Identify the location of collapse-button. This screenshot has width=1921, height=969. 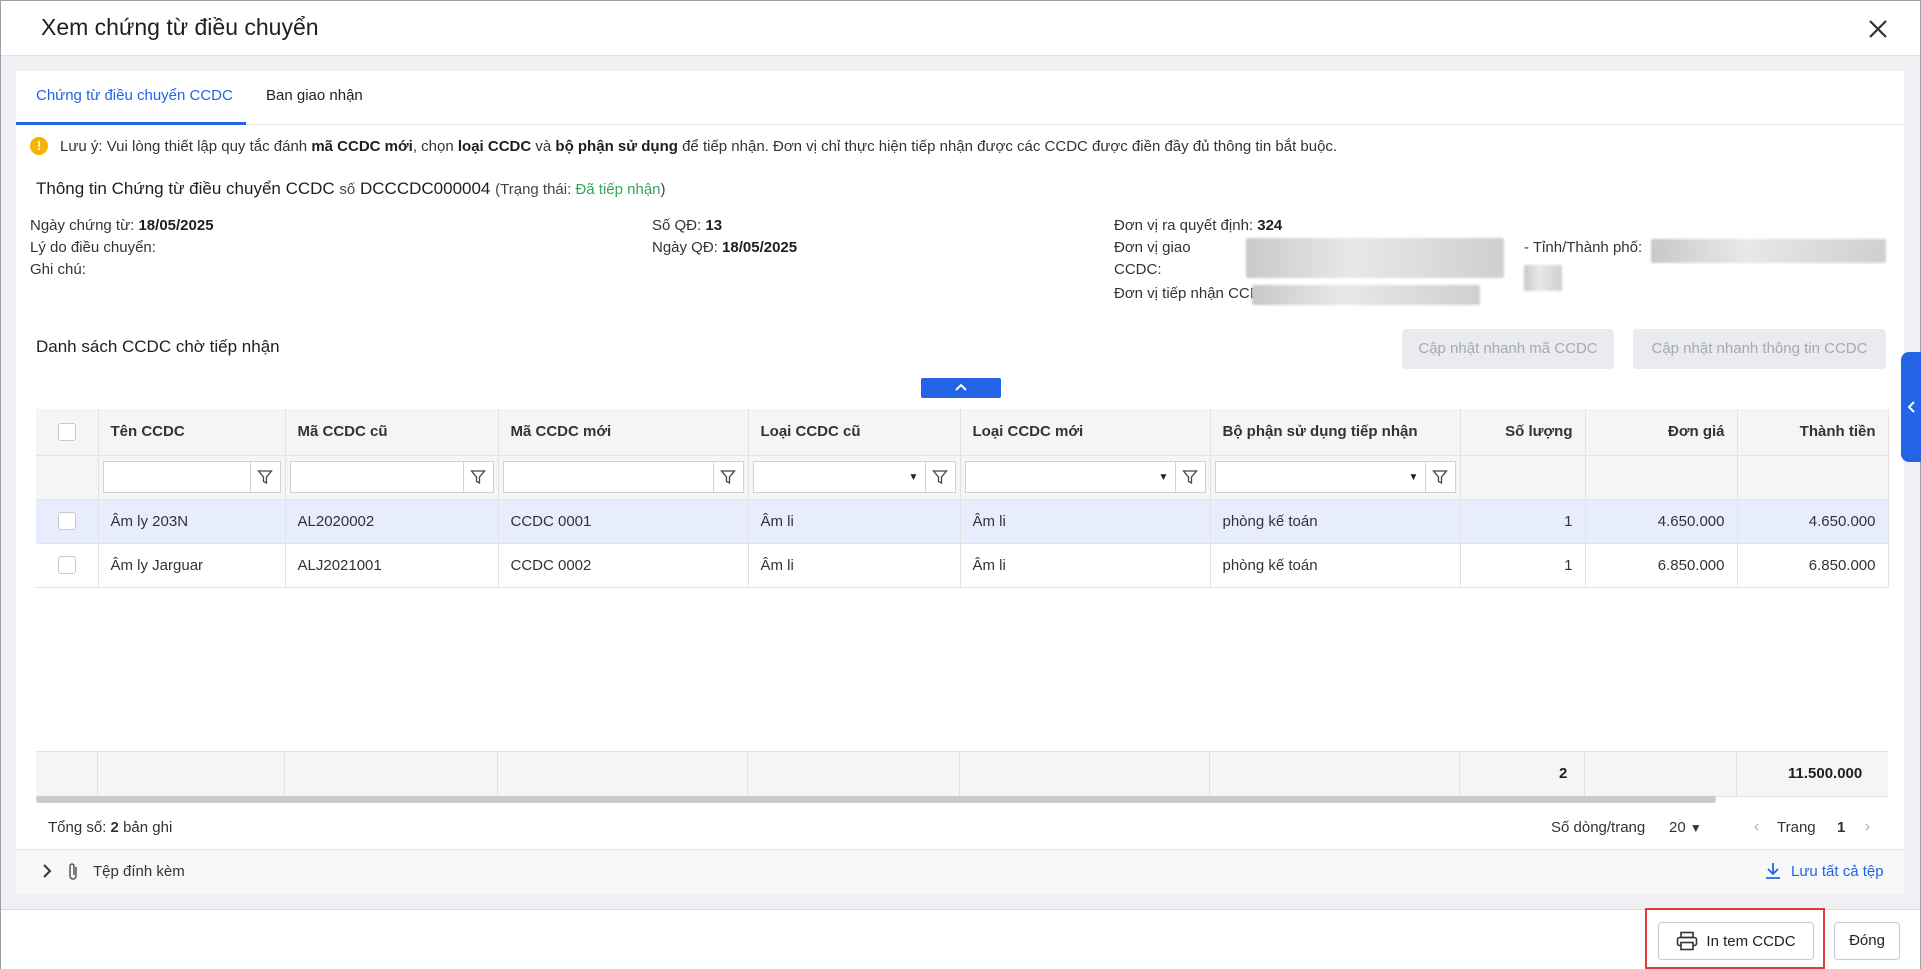
(961, 388).